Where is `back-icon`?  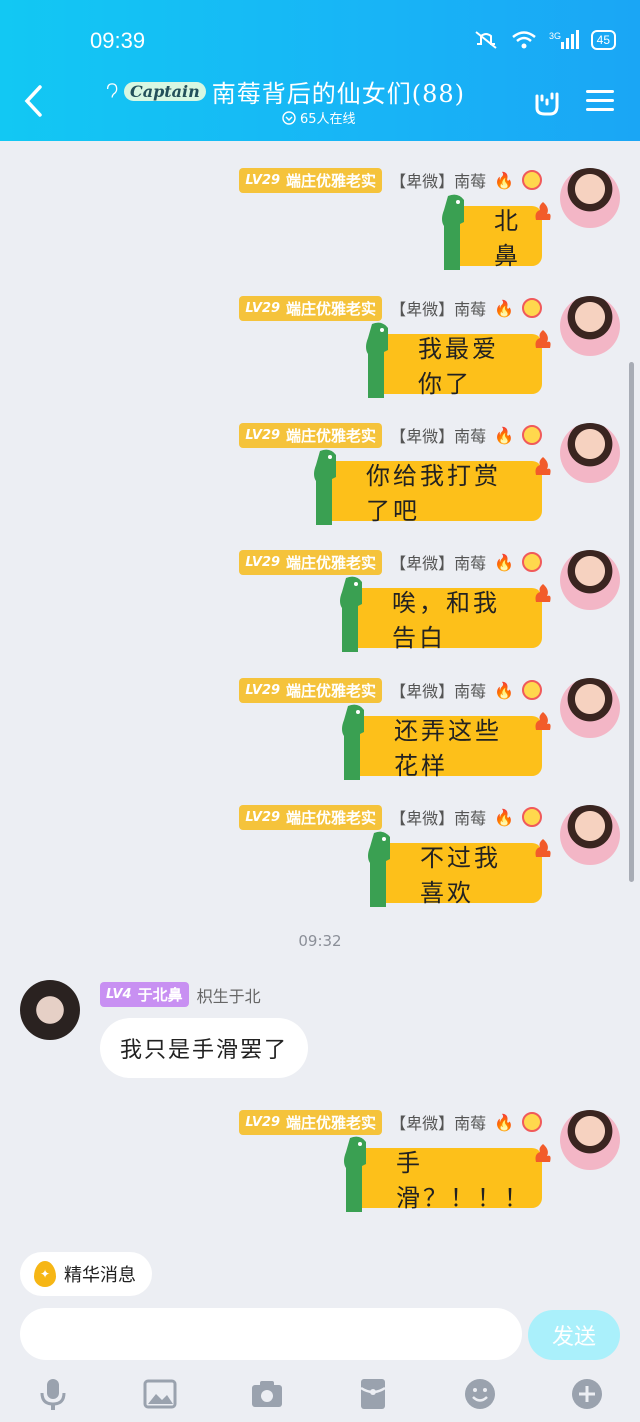
back-icon is located at coordinates (34, 101).